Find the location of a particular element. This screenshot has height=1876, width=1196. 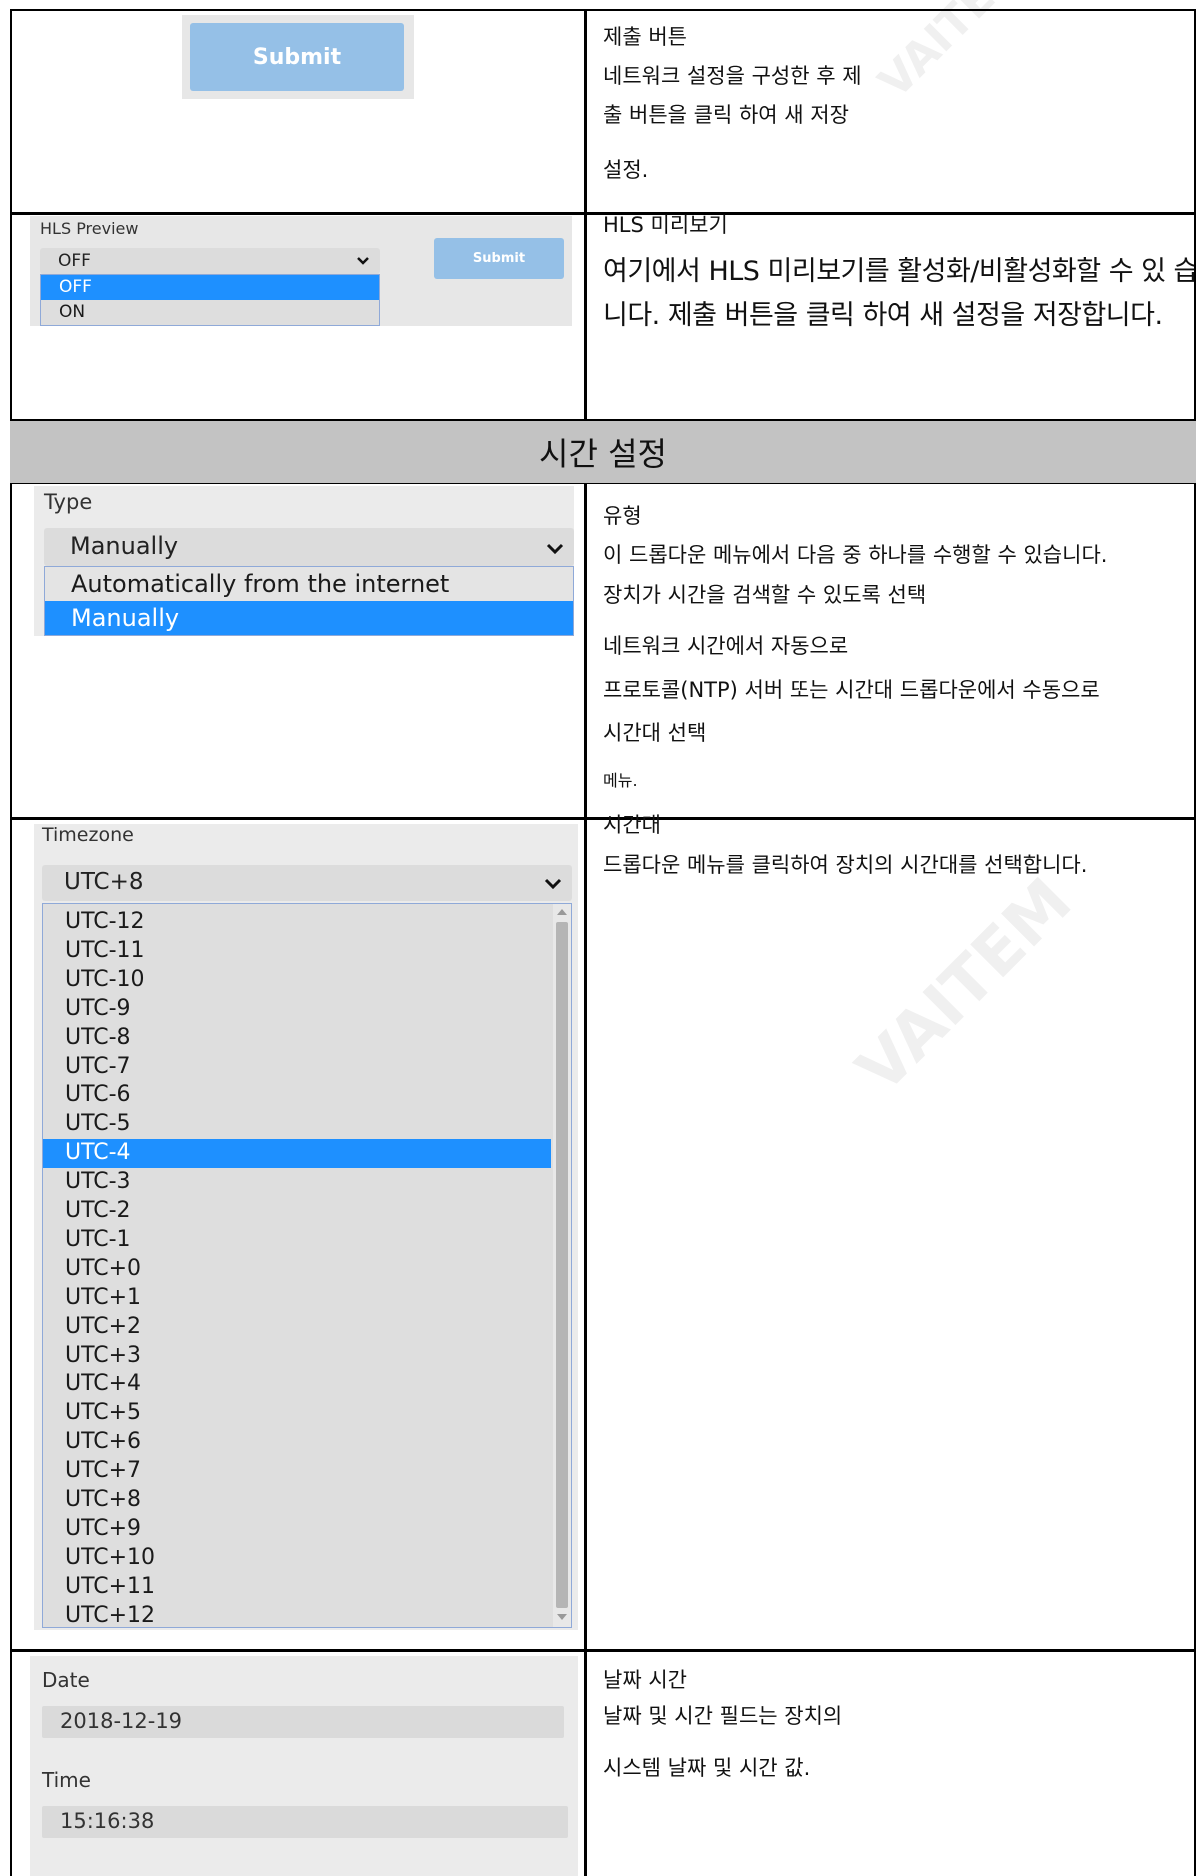

desc-line: 제출 버튼 is located at coordinates (645, 37).